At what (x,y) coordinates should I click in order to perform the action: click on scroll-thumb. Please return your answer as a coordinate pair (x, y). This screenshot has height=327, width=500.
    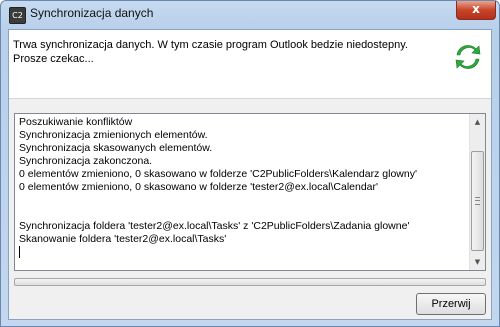
    Looking at the image, I should click on (477, 201).